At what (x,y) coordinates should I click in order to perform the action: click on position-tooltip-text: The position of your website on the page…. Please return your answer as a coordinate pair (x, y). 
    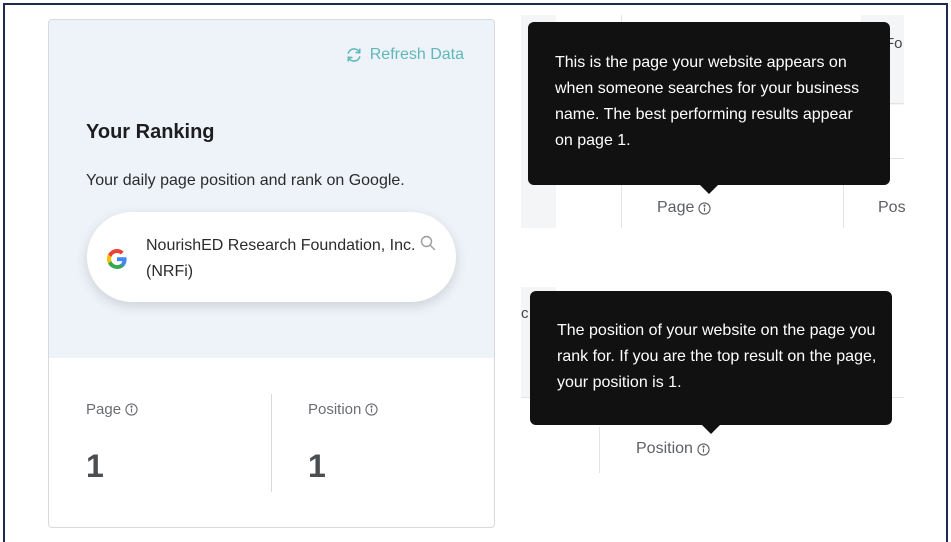
    Looking at the image, I should click on (717, 356).